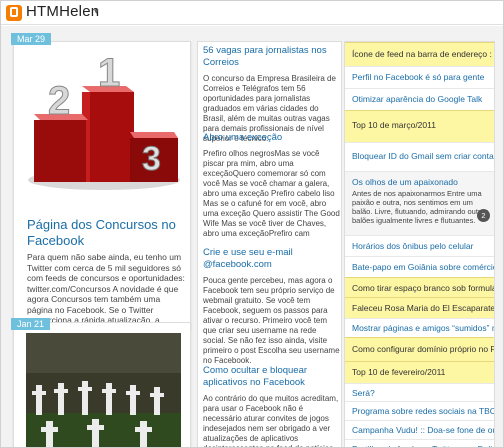 The width and height of the screenshot is (504, 448). I want to click on list-item: Top 10 de fevereiro/2011, so click(419, 372).